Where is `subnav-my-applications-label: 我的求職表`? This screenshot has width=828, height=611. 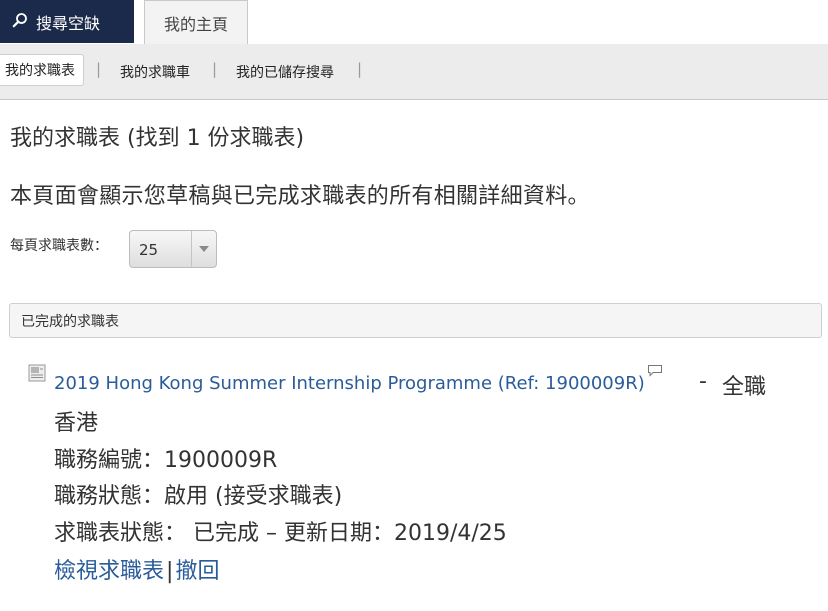
subnav-my-applications-label: 我的求職表 is located at coordinates (40, 71).